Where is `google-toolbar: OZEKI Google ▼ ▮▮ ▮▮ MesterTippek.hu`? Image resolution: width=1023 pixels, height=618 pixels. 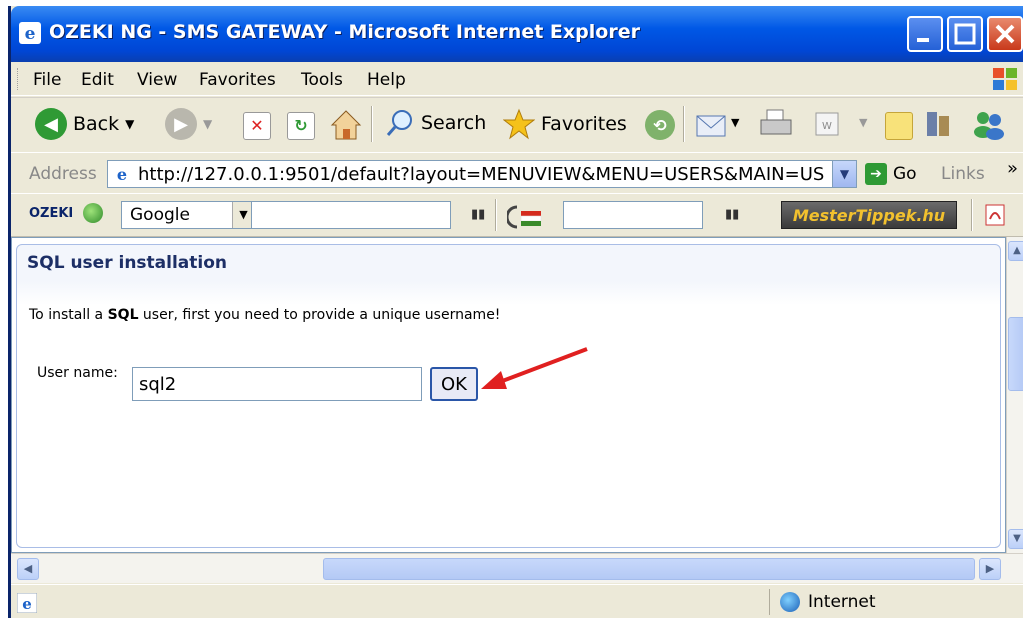 google-toolbar: OZEKI Google ▼ ▮▮ ▮▮ MesterTippek.hu is located at coordinates (517, 216).